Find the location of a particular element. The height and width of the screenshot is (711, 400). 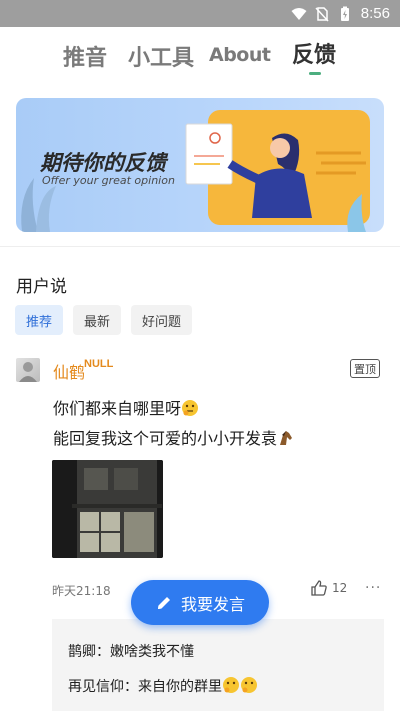

like-count: 12 is located at coordinates (340, 588).